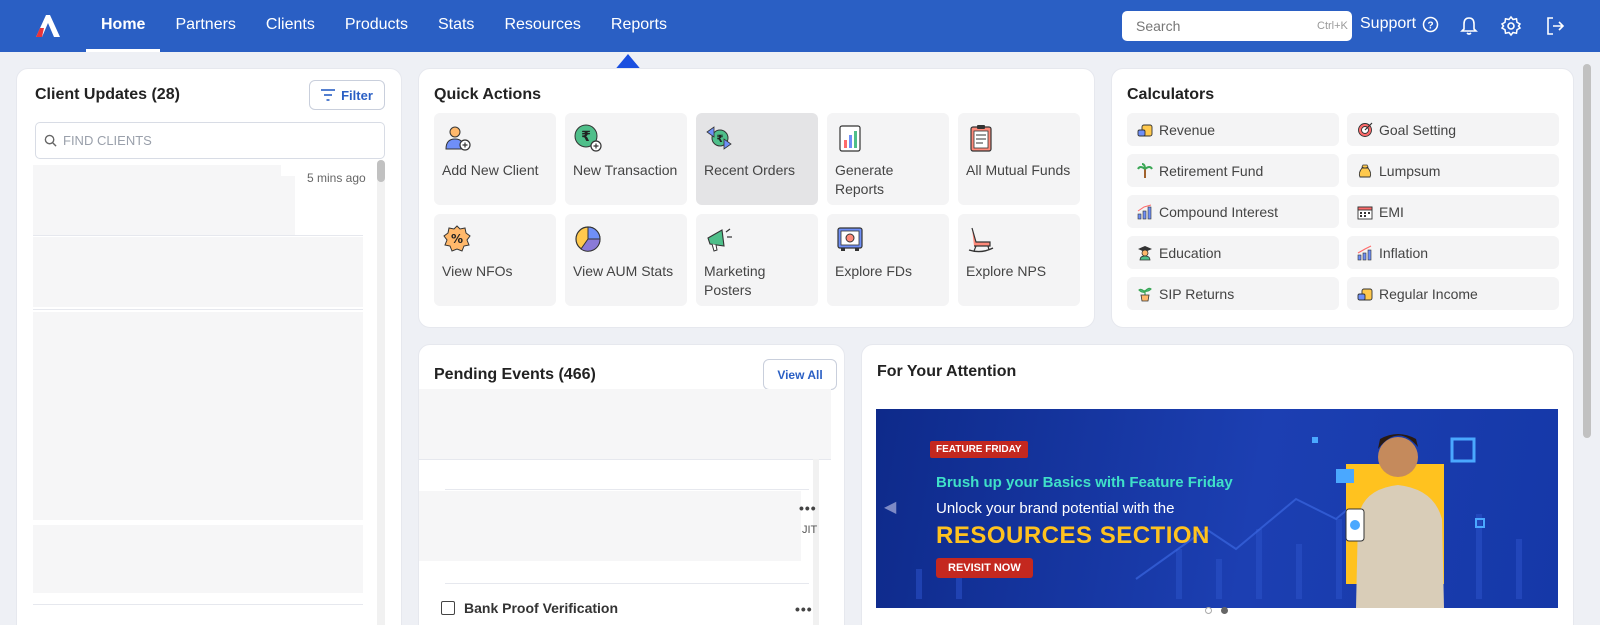 Image resolution: width=1600 pixels, height=625 pixels. Describe the element at coordinates (1453, 170) in the screenshot. I see `calc-lumpsum: Lumpsum` at that location.